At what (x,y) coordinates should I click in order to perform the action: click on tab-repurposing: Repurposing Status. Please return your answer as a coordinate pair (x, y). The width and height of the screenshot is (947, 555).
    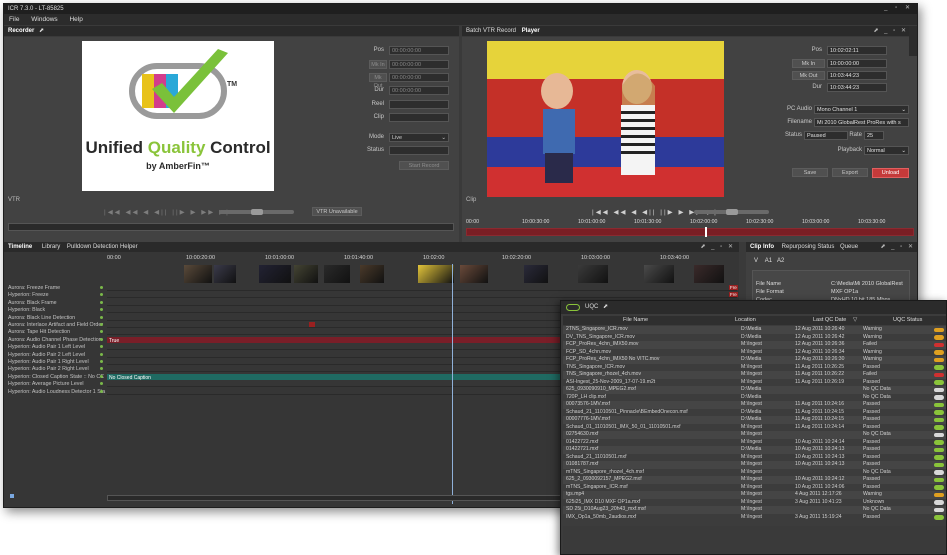
    Looking at the image, I should click on (808, 247).